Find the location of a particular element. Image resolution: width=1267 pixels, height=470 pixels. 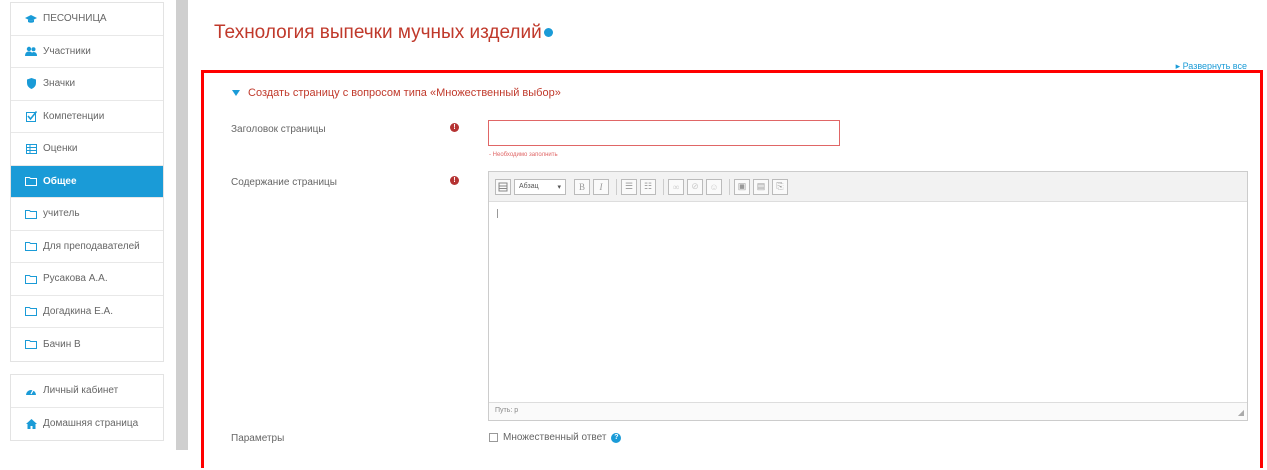

users-icon is located at coordinates (31, 51).